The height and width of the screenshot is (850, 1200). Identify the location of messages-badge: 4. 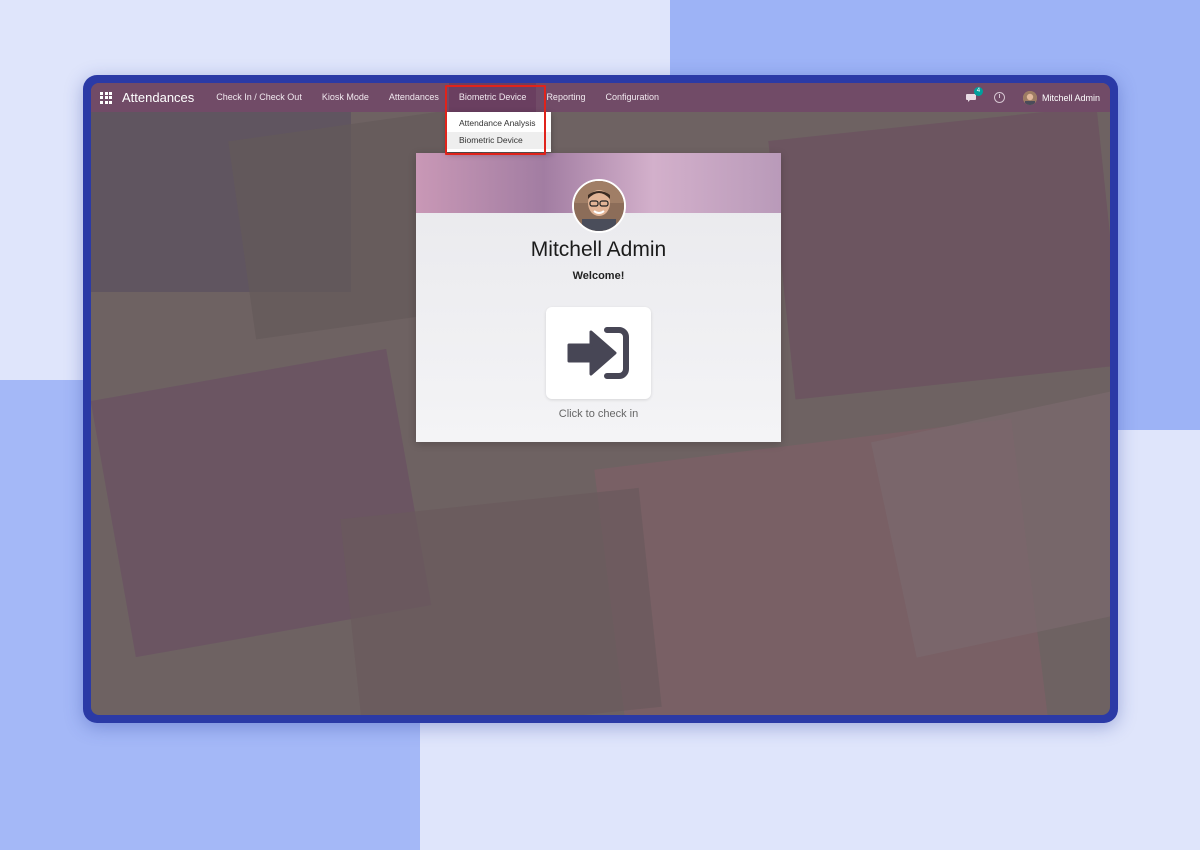
(978, 91).